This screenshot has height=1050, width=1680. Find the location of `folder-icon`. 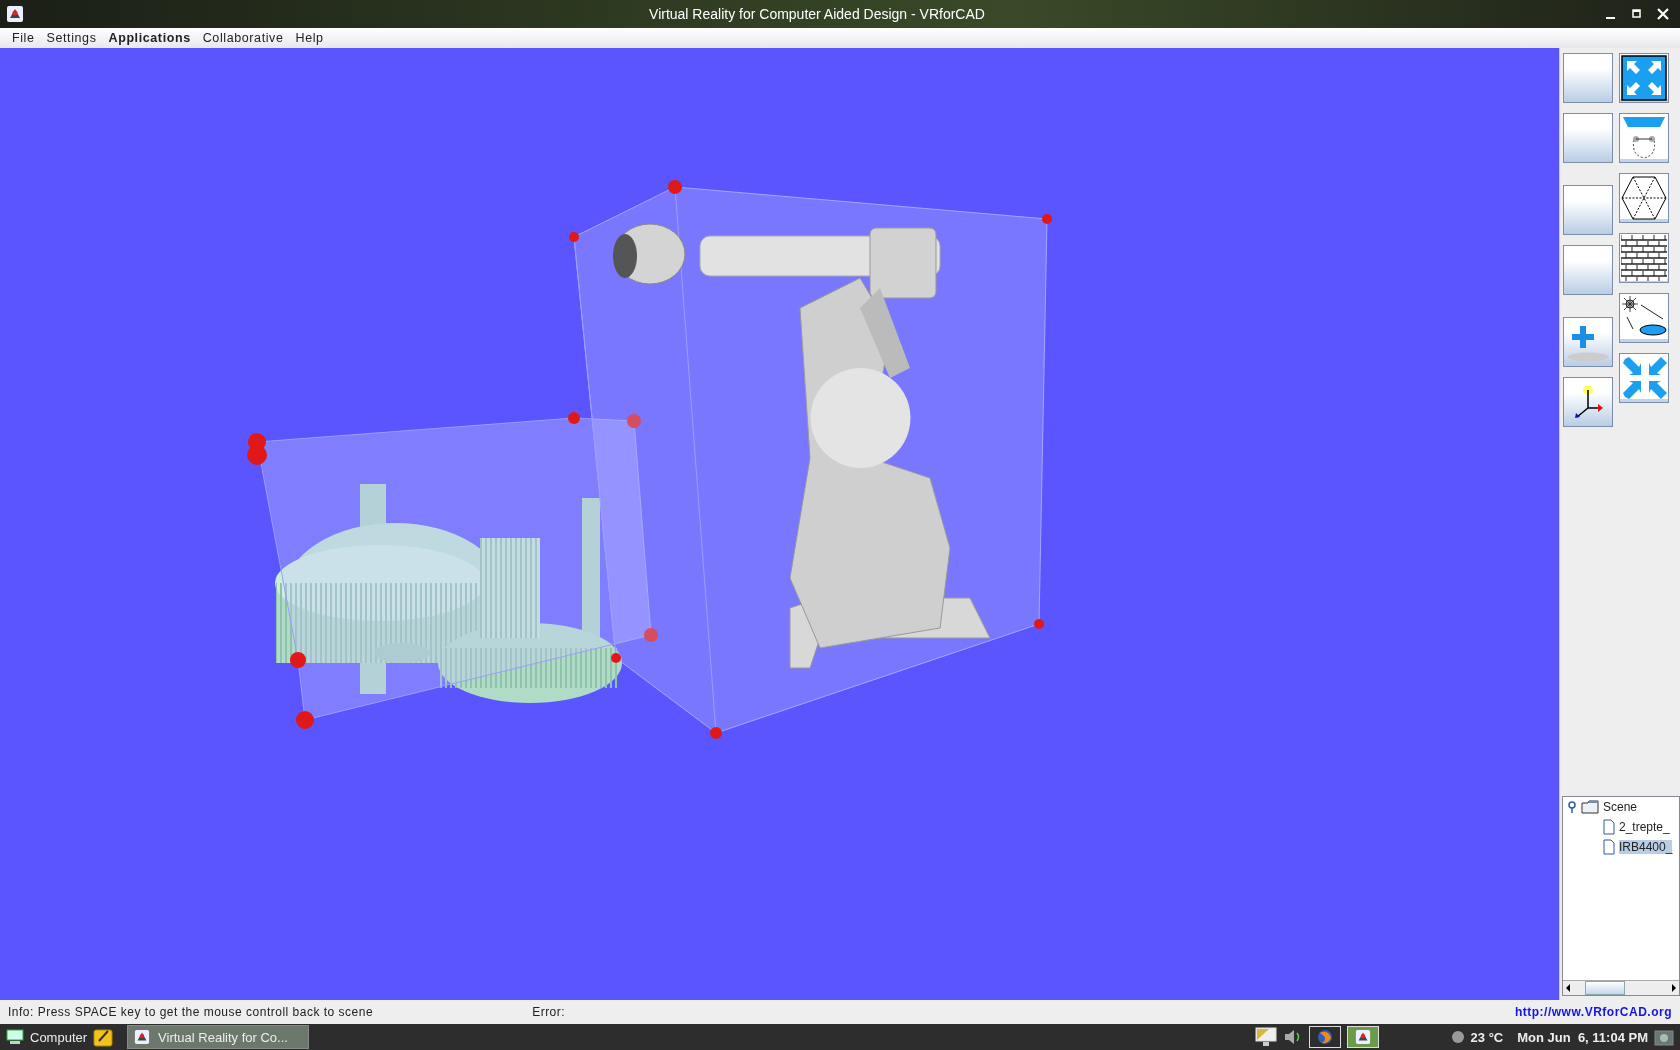

folder-icon is located at coordinates (1590, 807).